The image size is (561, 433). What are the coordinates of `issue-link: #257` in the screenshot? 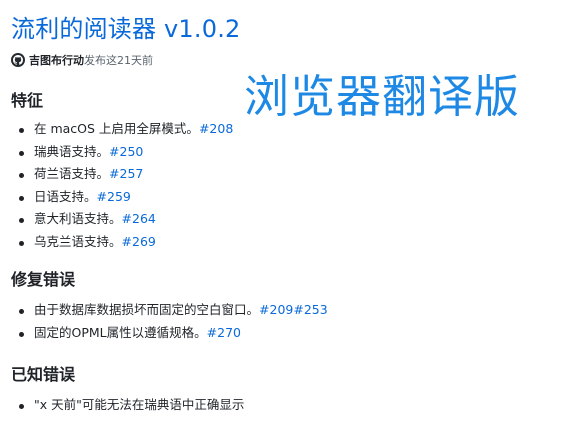 It's located at (126, 173).